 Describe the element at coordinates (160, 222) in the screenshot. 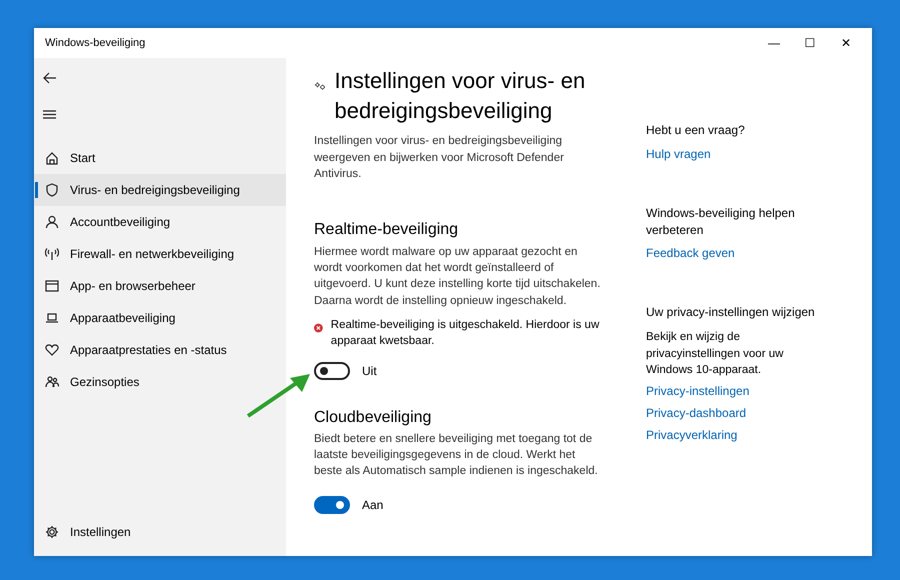

I see `sidebar-item: Accountbeveiliging` at that location.